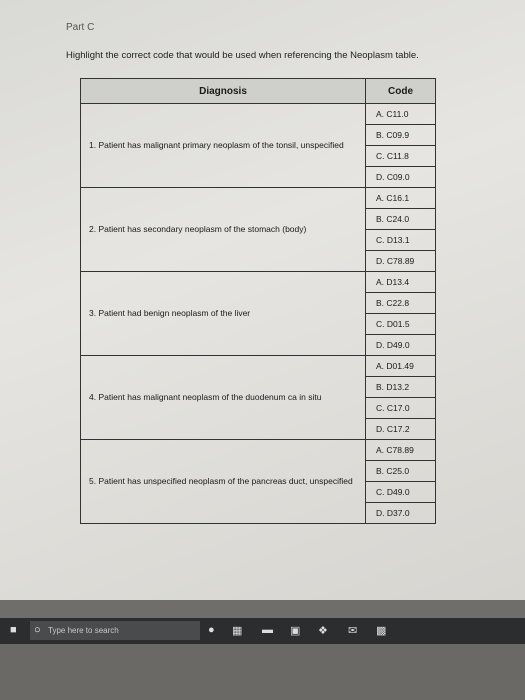 Image resolution: width=525 pixels, height=700 pixels. What do you see at coordinates (400, 135) in the screenshot?
I see `code-option: B. C09.9` at bounding box center [400, 135].